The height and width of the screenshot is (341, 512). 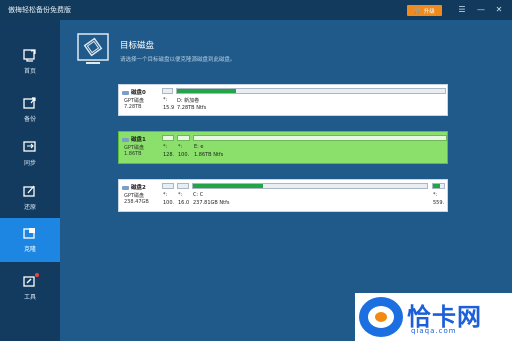 What do you see at coordinates (192, 108) in the screenshot?
I see `partition-detail: 7.28TB Ntfs` at bounding box center [192, 108].